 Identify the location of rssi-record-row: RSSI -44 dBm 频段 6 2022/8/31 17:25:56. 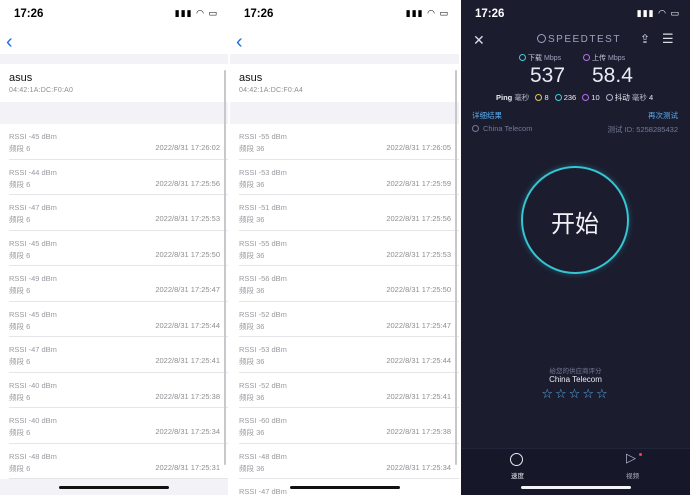
(118, 177).